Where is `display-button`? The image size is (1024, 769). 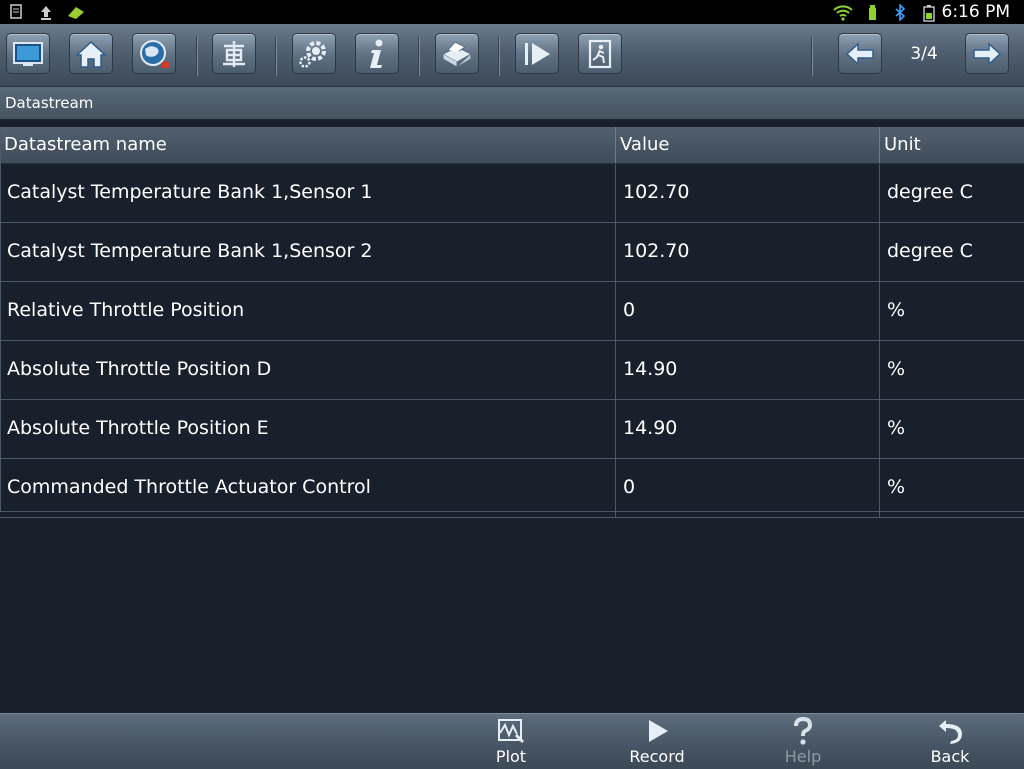 display-button is located at coordinates (28, 53).